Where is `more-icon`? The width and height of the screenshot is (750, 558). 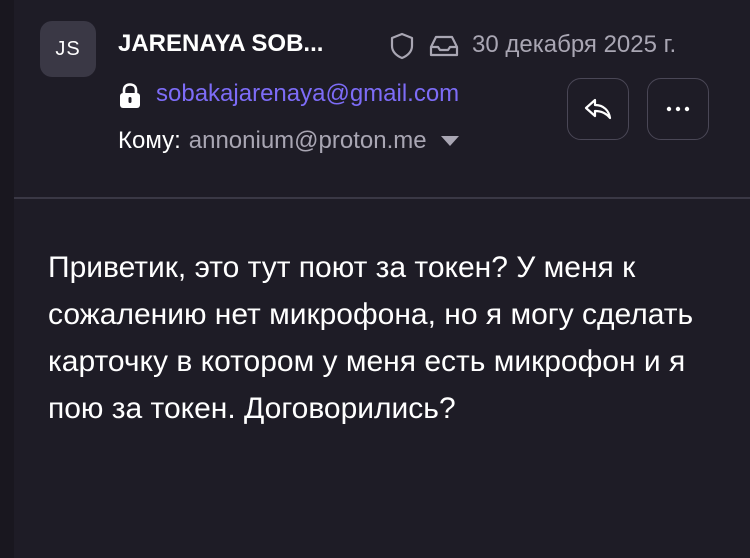
more-icon is located at coordinates (678, 109).